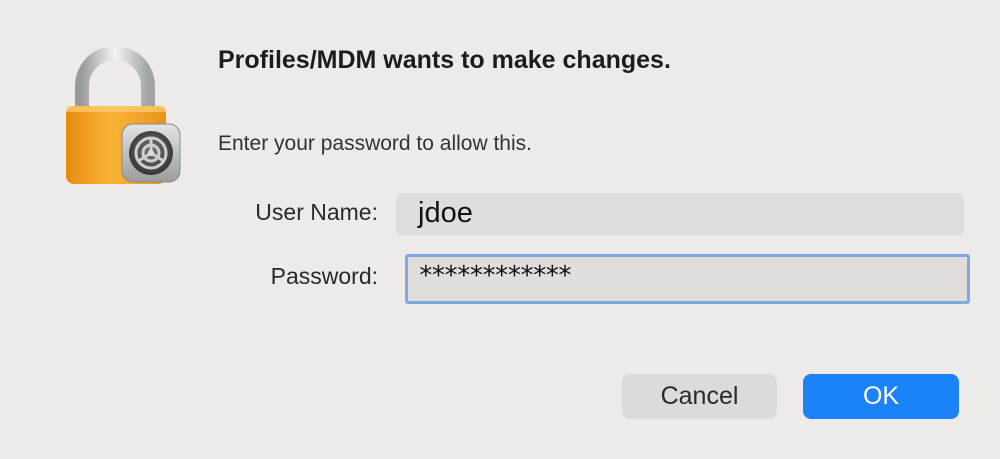  I want to click on username-label: User Name:, so click(316, 212).